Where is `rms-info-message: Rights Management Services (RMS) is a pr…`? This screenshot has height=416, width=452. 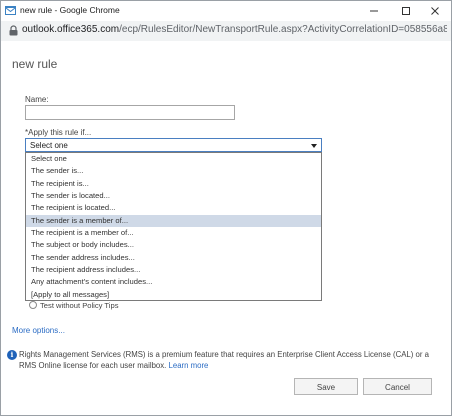
rms-info-message: Rights Management Services (RMS) is a pr… is located at coordinates (224, 360).